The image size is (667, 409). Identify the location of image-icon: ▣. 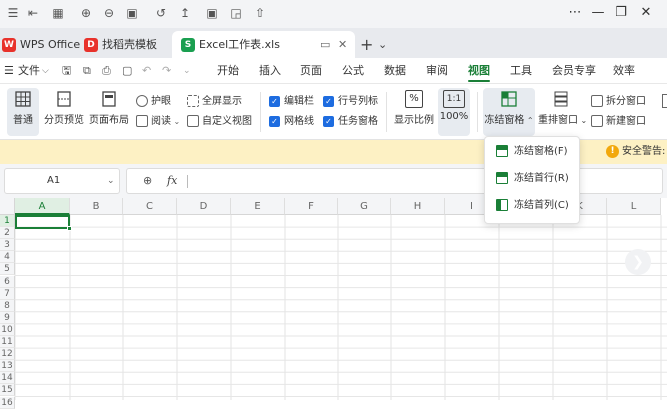
(212, 13).